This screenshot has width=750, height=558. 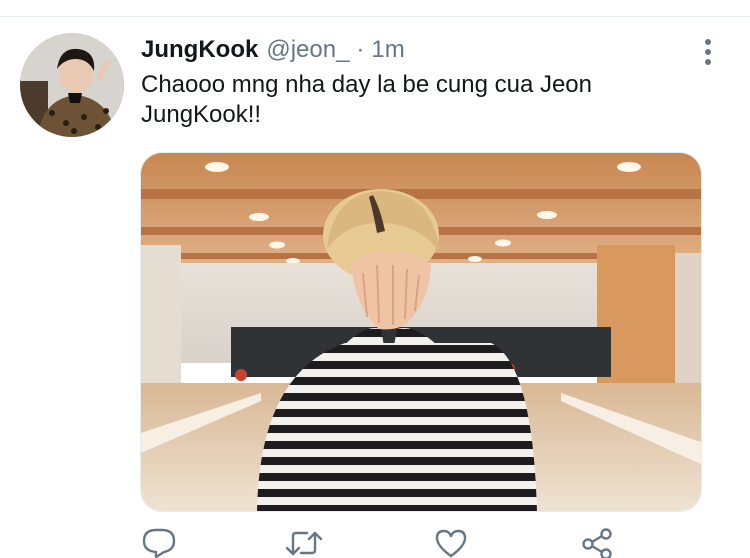 What do you see at coordinates (199, 50) in the screenshot?
I see `display-name: JungKook` at bounding box center [199, 50].